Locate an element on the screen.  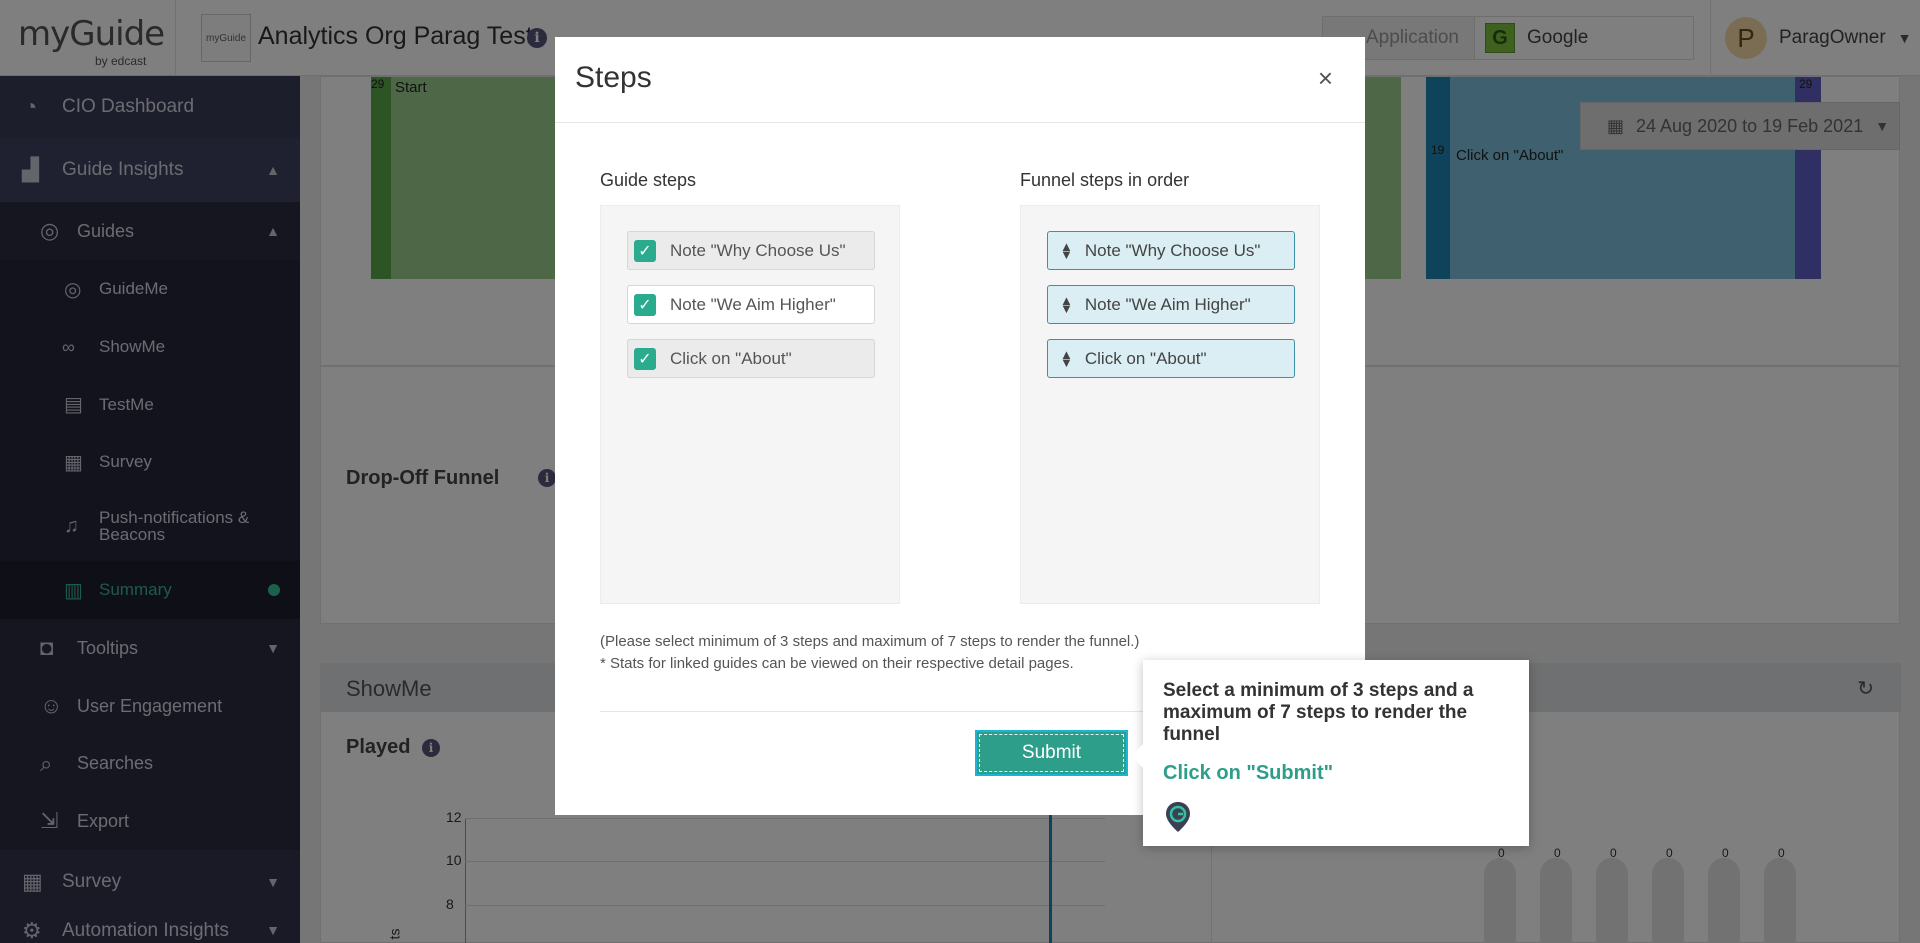
close-icon: × is located at coordinates (1325, 78).